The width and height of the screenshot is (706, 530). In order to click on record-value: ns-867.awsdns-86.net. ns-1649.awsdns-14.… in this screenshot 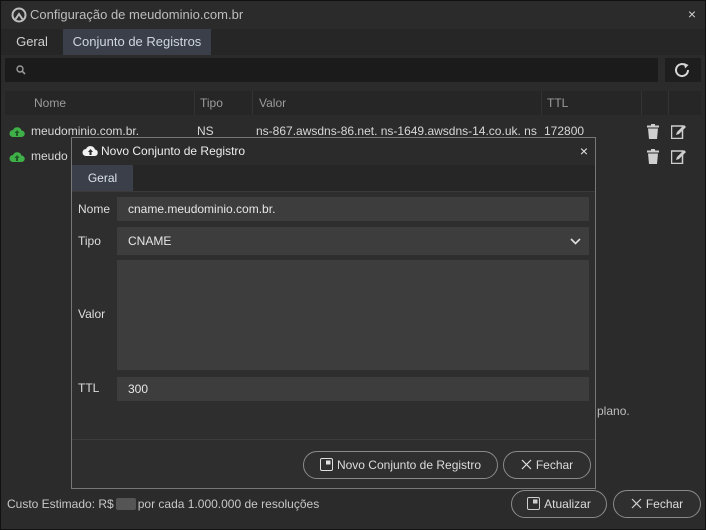, I will do `click(396, 131)`.